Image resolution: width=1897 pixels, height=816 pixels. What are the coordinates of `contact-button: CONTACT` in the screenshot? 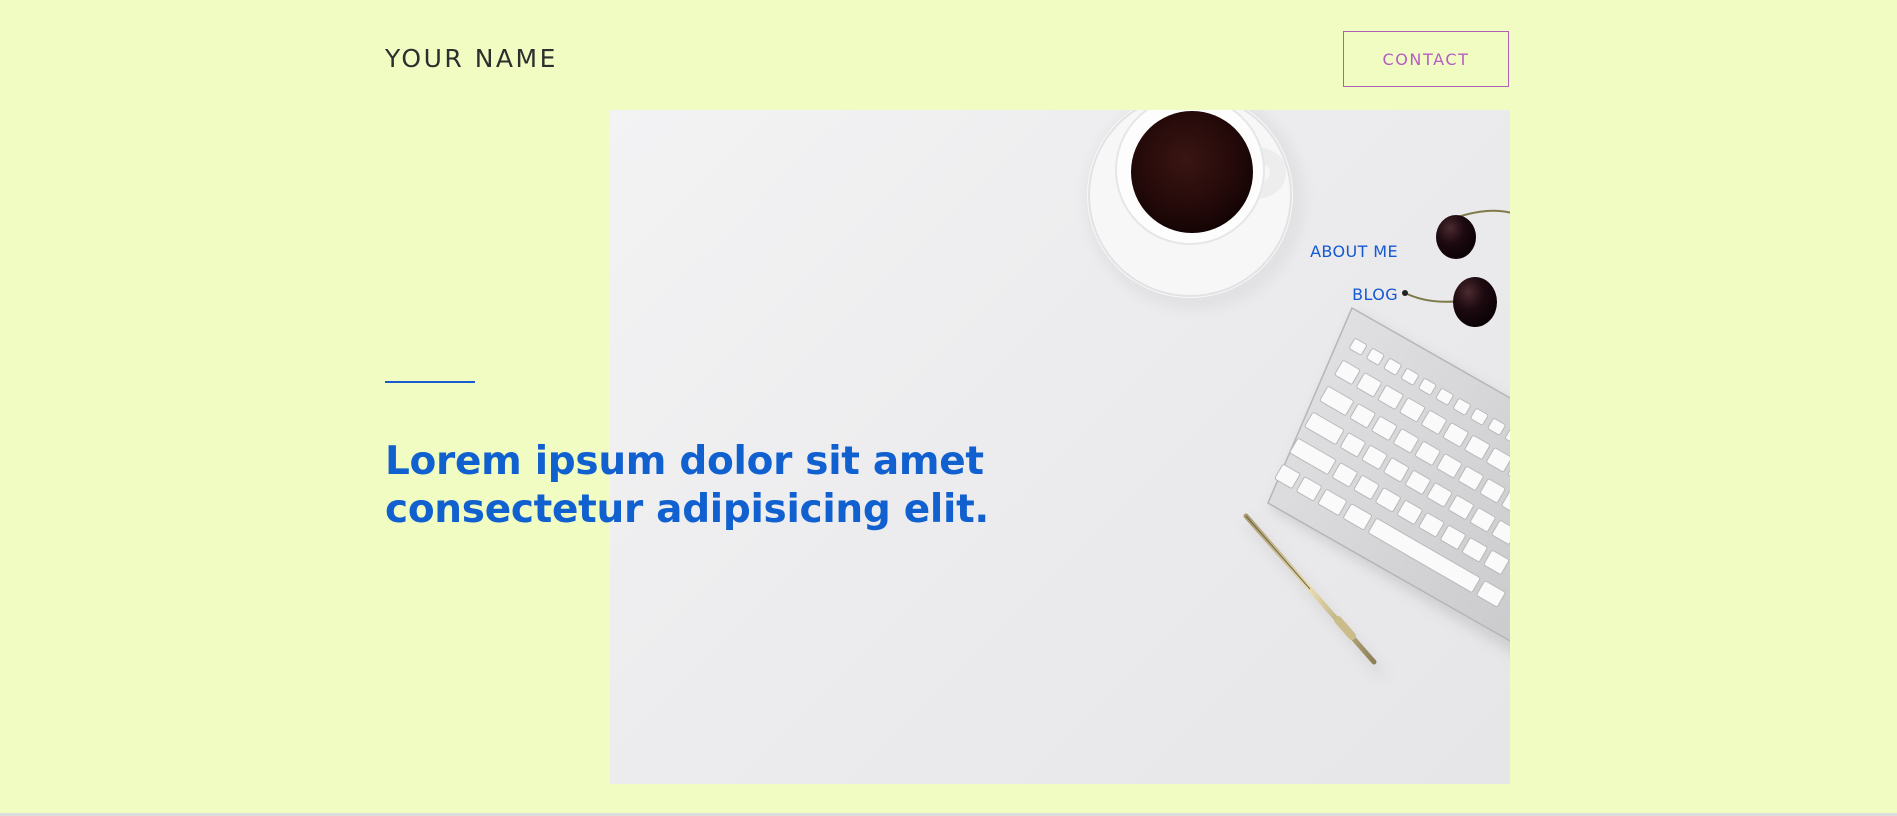 It's located at (1426, 59).